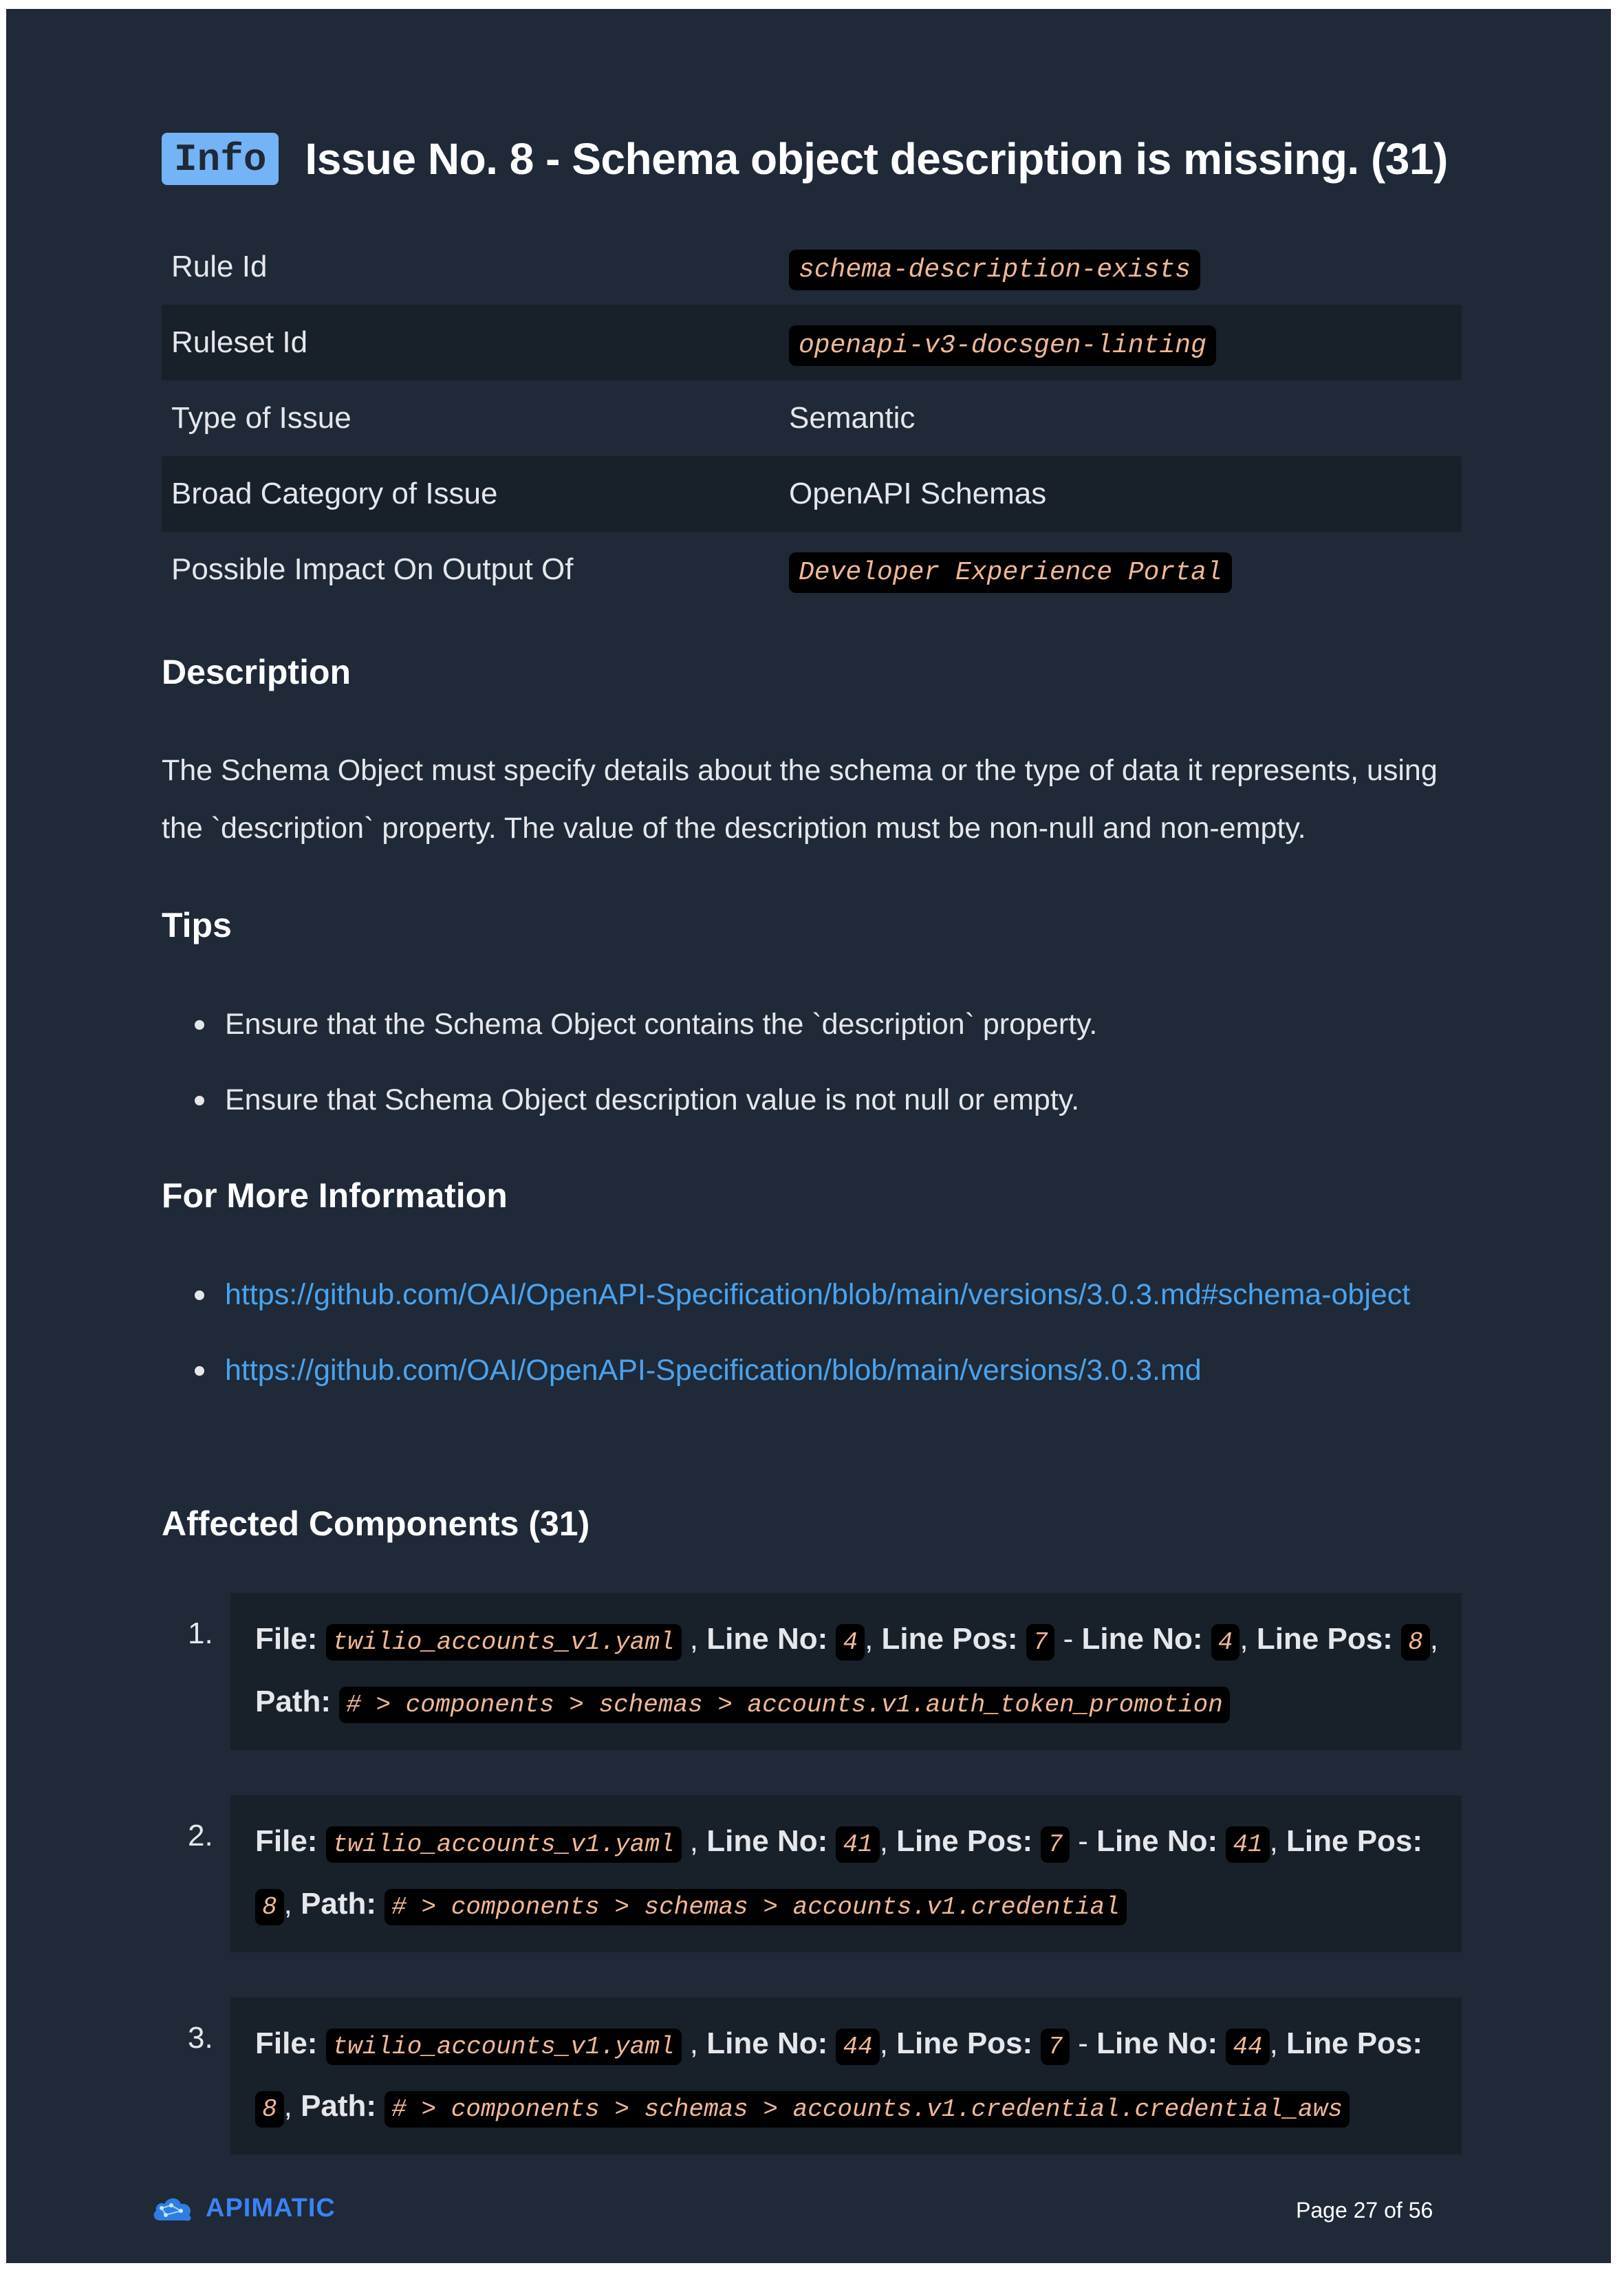 The image size is (1624, 2270). I want to click on table-row: Ruleset Id openapi-v3-docsgen-linting, so click(812, 342).